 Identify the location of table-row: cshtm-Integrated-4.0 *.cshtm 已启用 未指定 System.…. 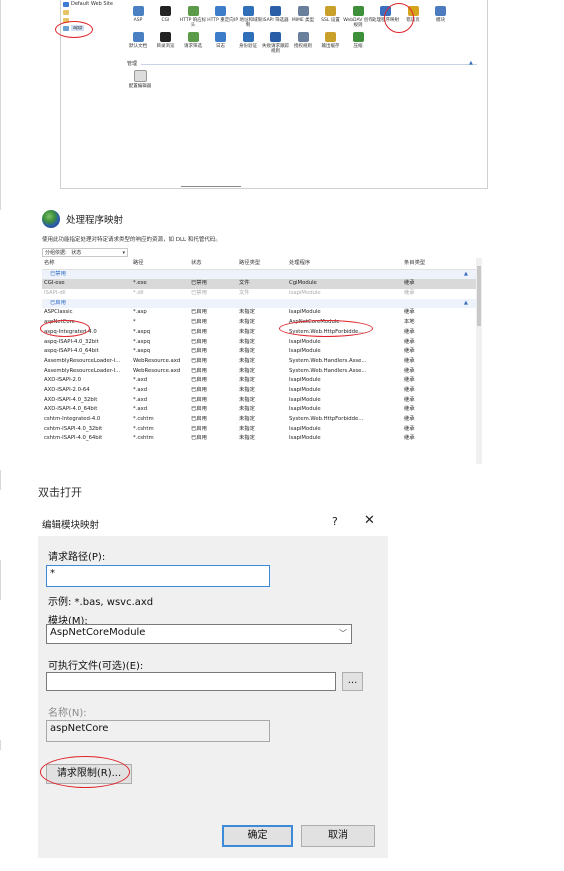
(259, 420).